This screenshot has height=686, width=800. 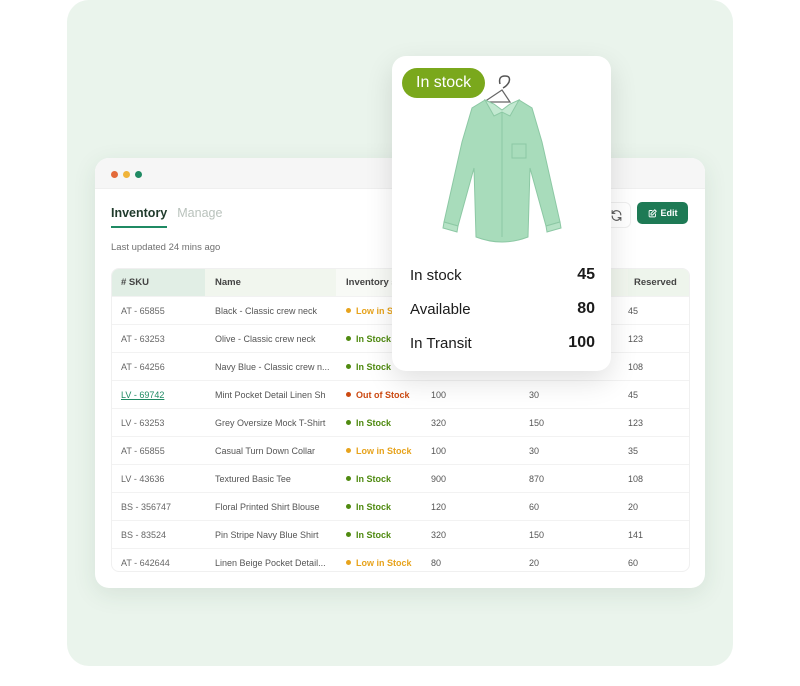 I want to click on metric-value: 80, so click(x=586, y=308).